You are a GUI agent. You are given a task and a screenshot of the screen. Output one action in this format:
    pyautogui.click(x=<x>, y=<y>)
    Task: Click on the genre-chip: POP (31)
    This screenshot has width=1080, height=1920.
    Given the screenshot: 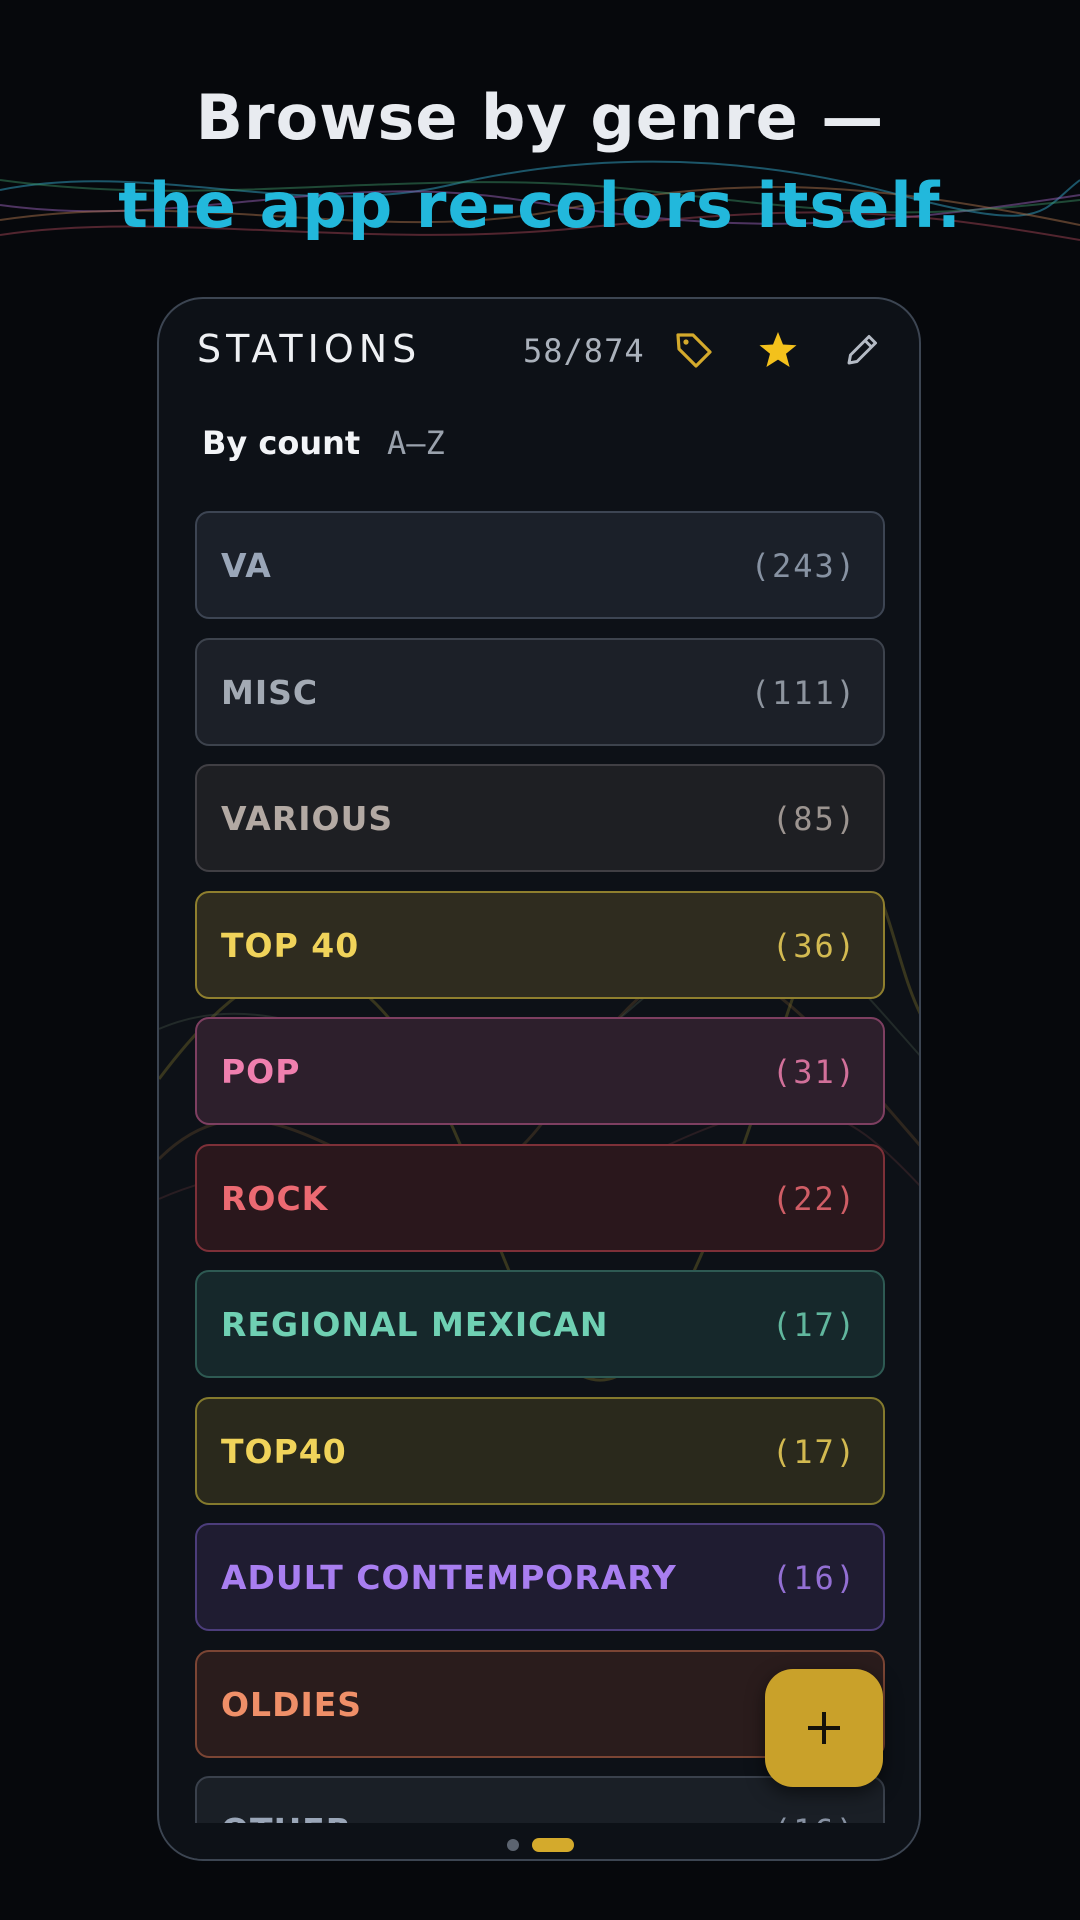 What is the action you would take?
    pyautogui.click(x=540, y=1071)
    